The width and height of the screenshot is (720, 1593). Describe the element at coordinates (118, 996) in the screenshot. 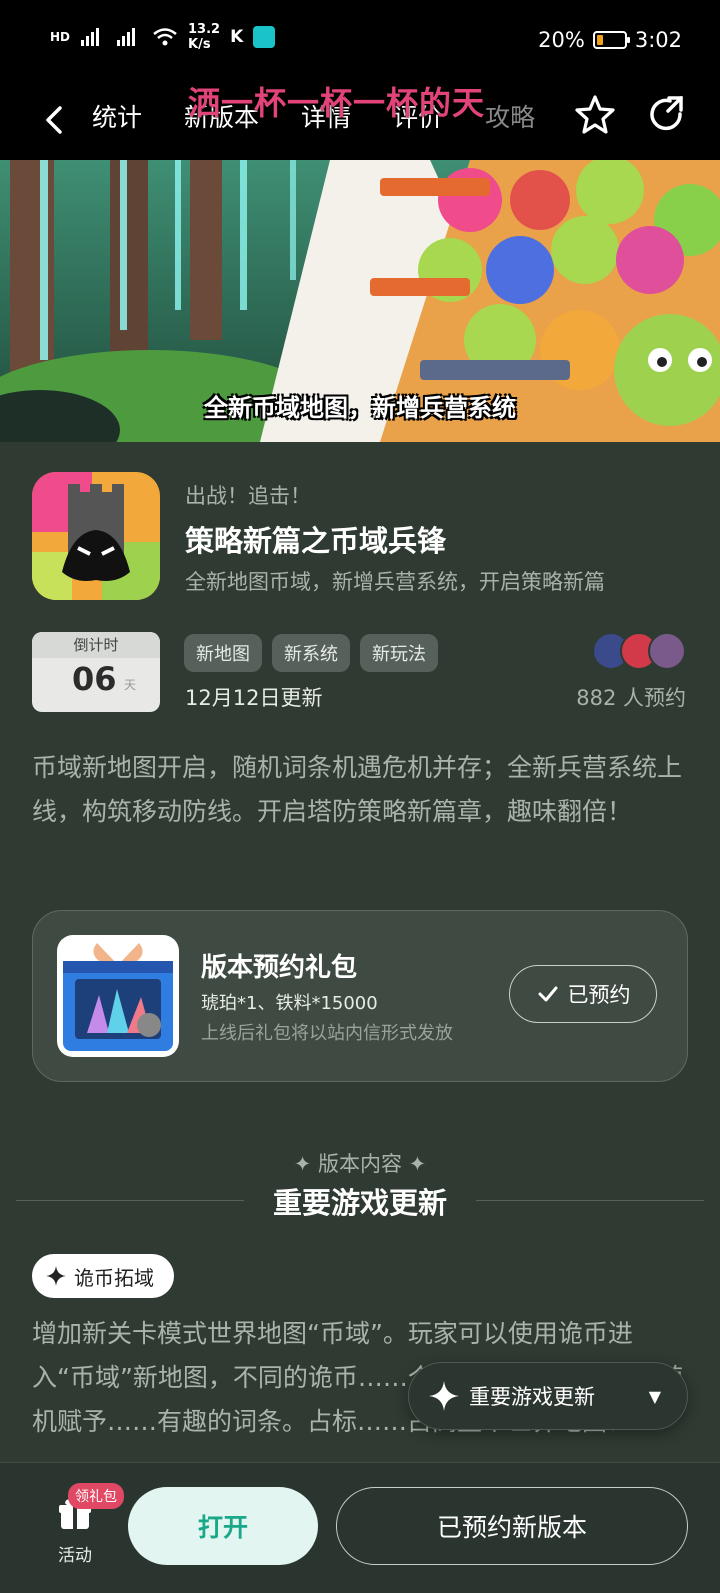

I see `gift-box-icon` at that location.